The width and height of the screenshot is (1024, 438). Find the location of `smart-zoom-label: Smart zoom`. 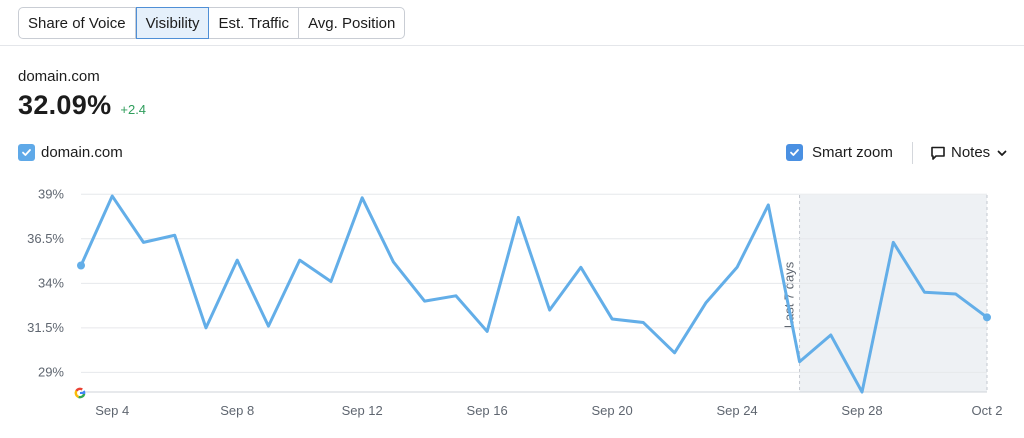

smart-zoom-label: Smart zoom is located at coordinates (852, 152).